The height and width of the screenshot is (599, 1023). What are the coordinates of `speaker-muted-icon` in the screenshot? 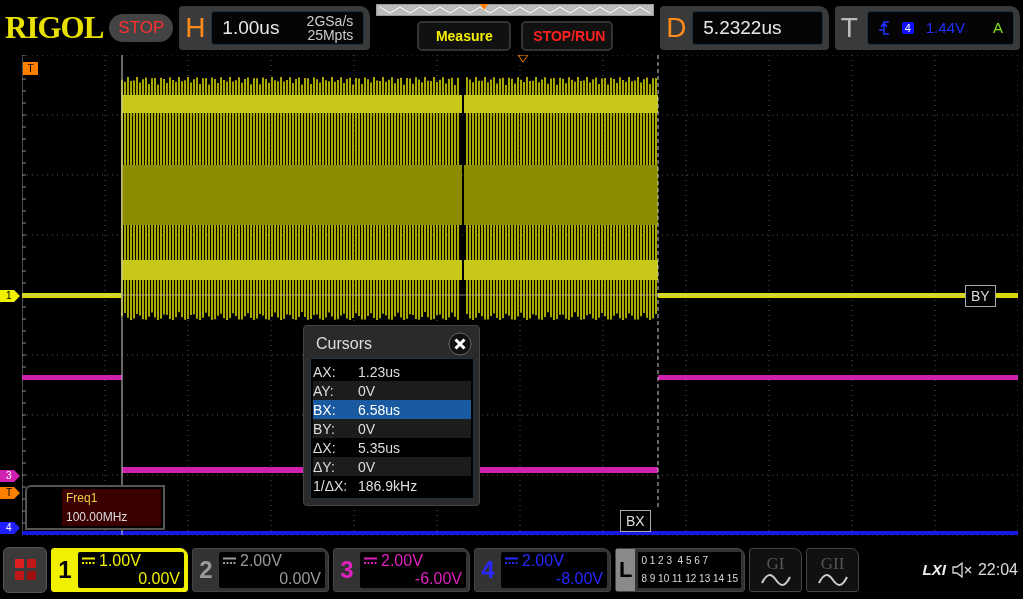 It's located at (961, 569).